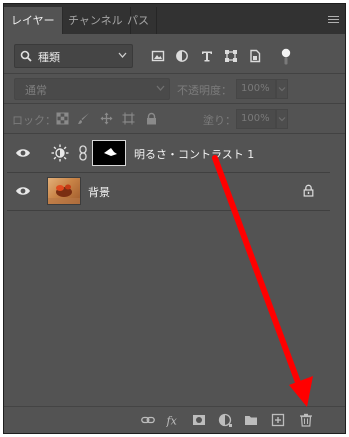 This screenshot has width=349, height=437. I want to click on panel-menu-icon, so click(333, 20).